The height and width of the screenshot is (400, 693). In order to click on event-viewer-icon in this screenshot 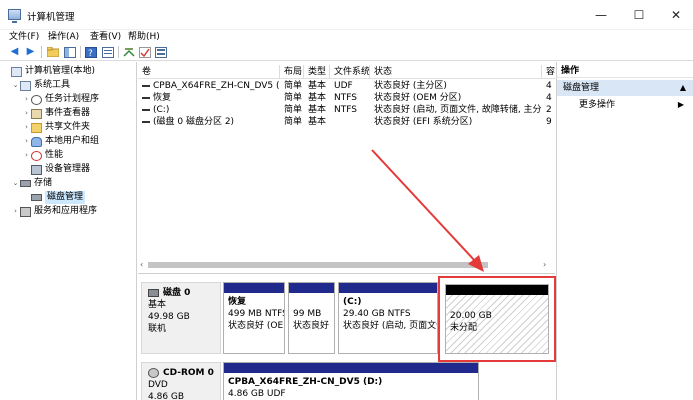, I will do `click(36, 113)`.